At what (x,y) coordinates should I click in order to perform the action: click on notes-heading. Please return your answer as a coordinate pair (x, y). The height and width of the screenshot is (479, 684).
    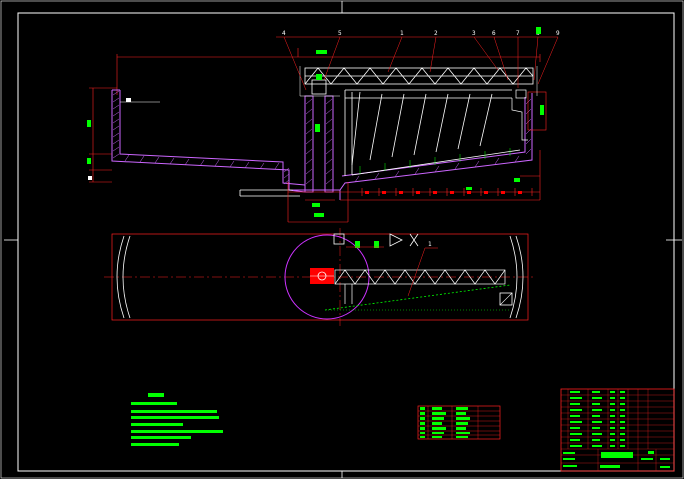
    Looking at the image, I should click on (156, 395).